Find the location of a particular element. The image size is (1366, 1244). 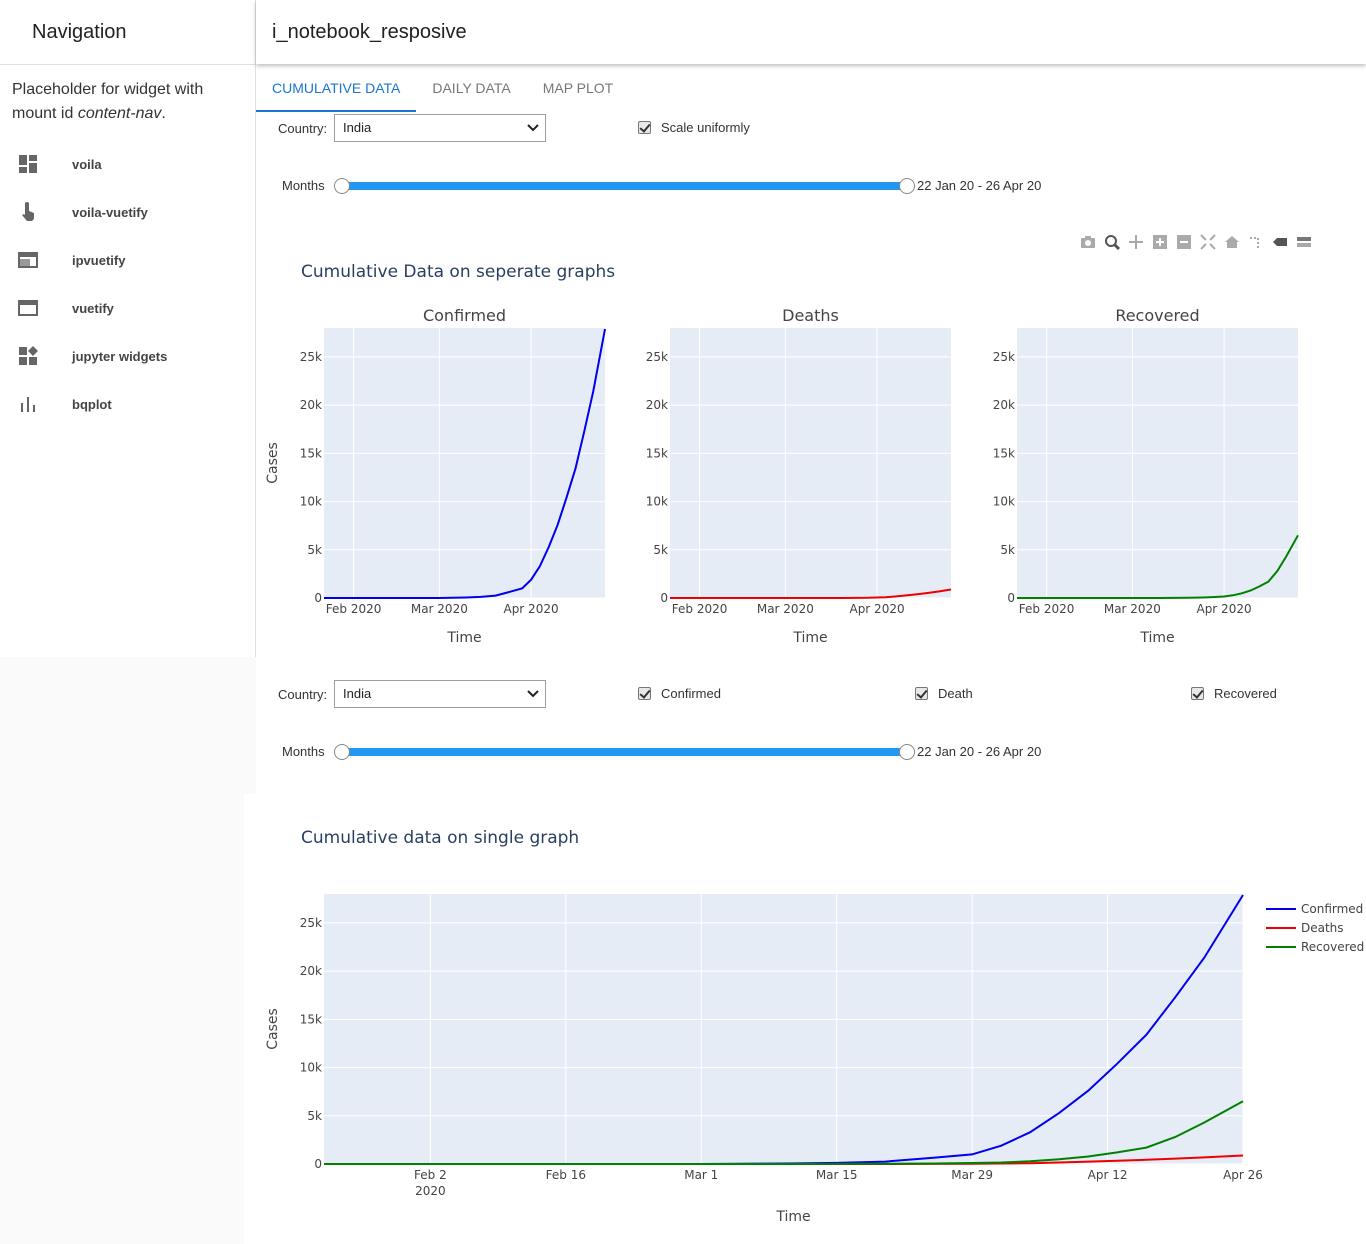

nav-item-bqplot: bqplot is located at coordinates (127, 404).